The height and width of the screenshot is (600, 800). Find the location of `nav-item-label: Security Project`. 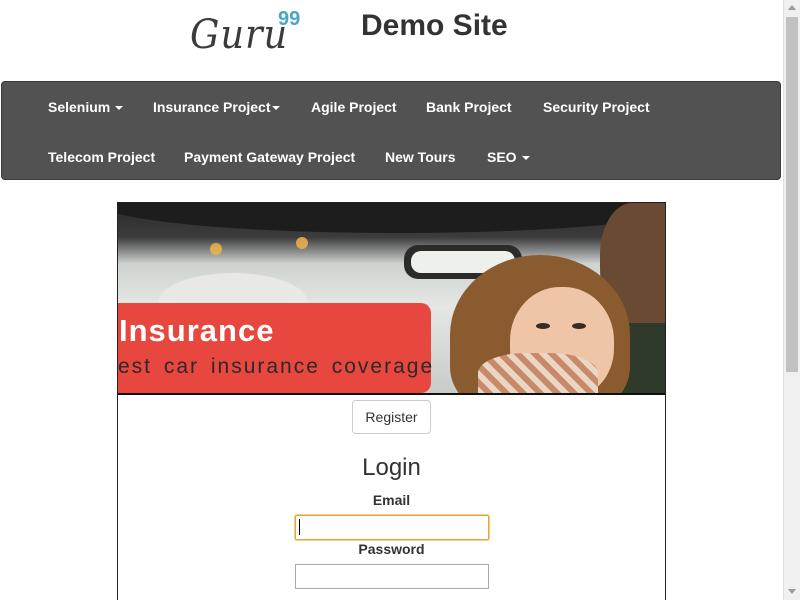

nav-item-label: Security Project is located at coordinates (596, 107).